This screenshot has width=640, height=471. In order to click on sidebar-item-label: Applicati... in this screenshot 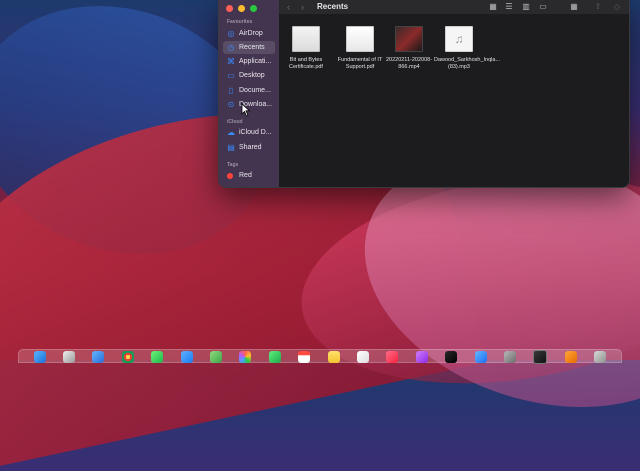, I will do `click(255, 61)`.